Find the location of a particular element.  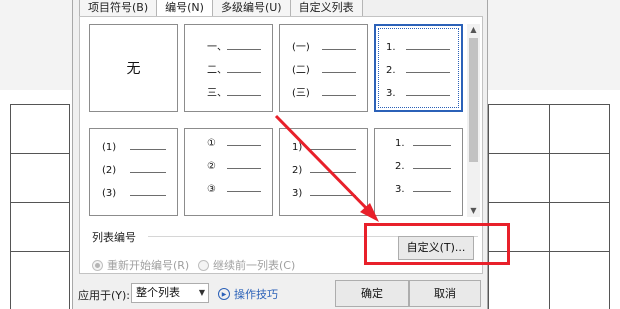

scroll-thumb is located at coordinates (473, 100).